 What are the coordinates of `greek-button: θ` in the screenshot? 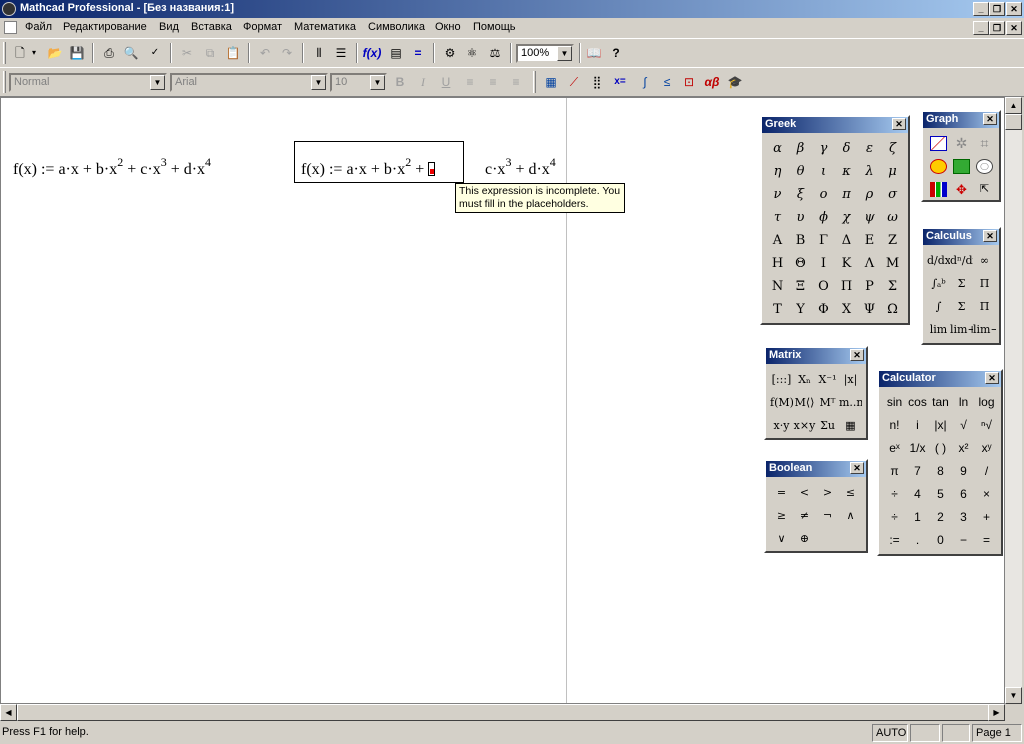 It's located at (800, 171).